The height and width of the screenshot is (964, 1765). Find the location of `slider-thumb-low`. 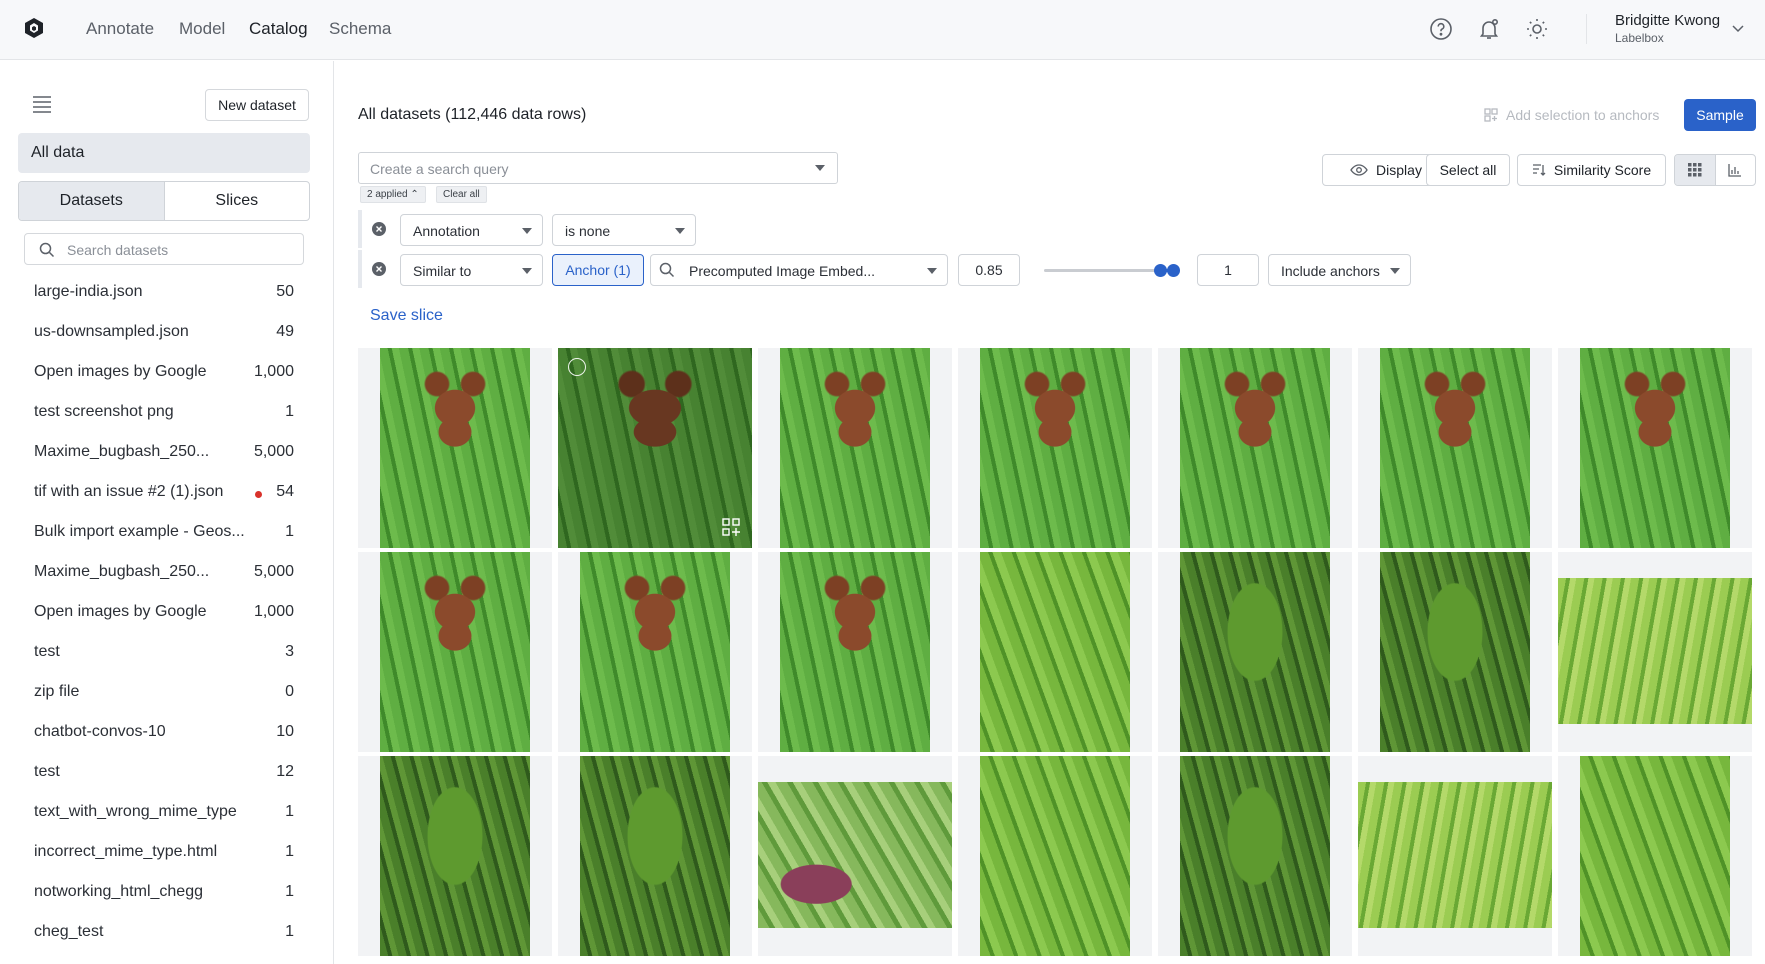

slider-thumb-low is located at coordinates (1160, 270).